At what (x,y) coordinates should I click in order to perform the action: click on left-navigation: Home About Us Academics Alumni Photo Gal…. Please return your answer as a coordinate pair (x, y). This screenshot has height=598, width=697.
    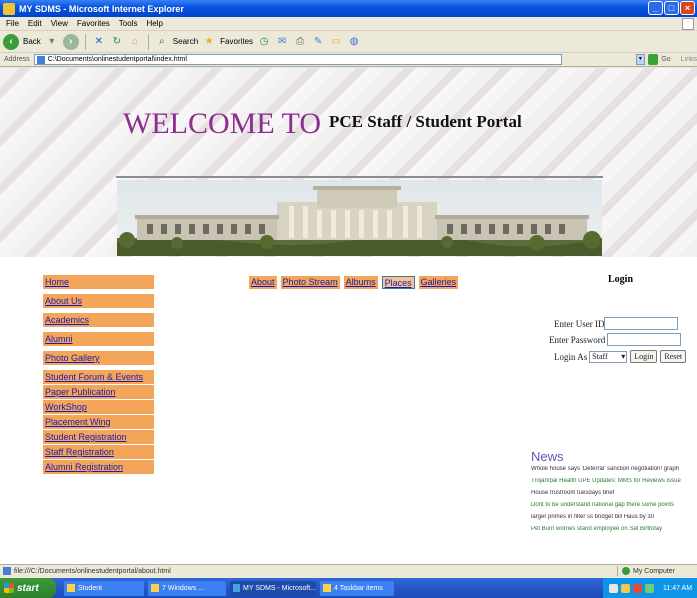
    Looking at the image, I should click on (98, 375).